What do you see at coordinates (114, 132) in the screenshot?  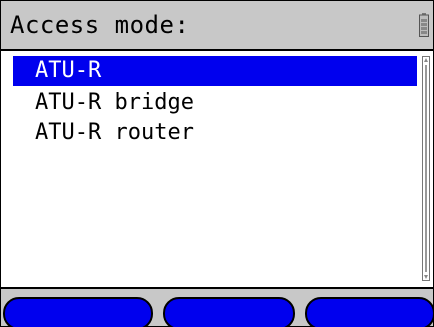 I see `list-item-label: ATU-R router` at bounding box center [114, 132].